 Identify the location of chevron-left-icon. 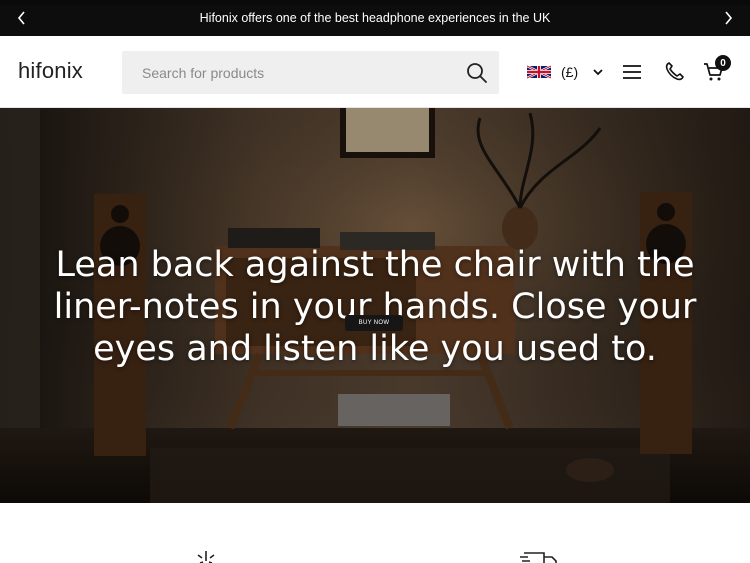
(21, 18).